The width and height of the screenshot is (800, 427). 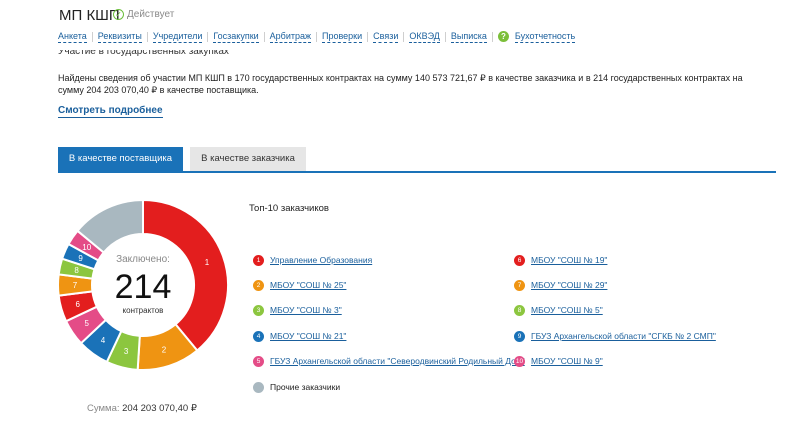 What do you see at coordinates (177, 37) in the screenshot?
I see `nav-tab-3: Учредители` at bounding box center [177, 37].